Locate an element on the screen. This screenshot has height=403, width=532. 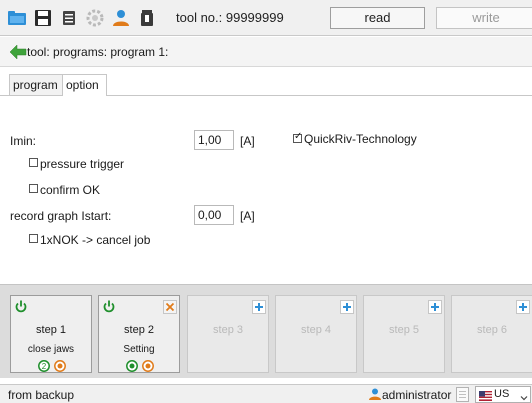
back-arrow-icon is located at coordinates (18, 52).